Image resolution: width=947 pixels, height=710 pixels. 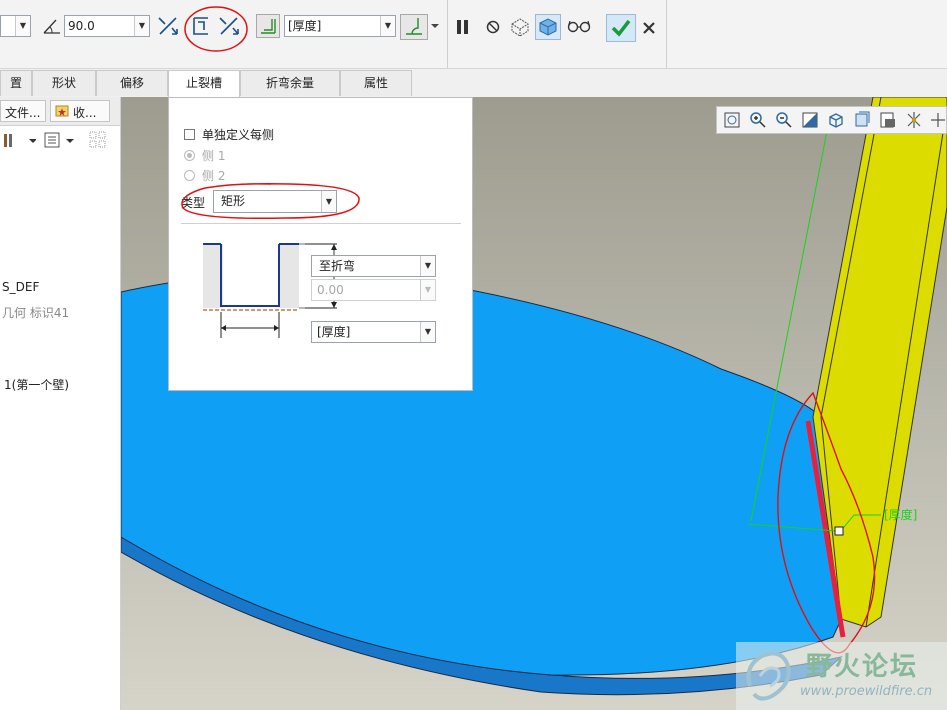 I want to click on angle-input: 90.0 ▼, so click(x=107, y=26).